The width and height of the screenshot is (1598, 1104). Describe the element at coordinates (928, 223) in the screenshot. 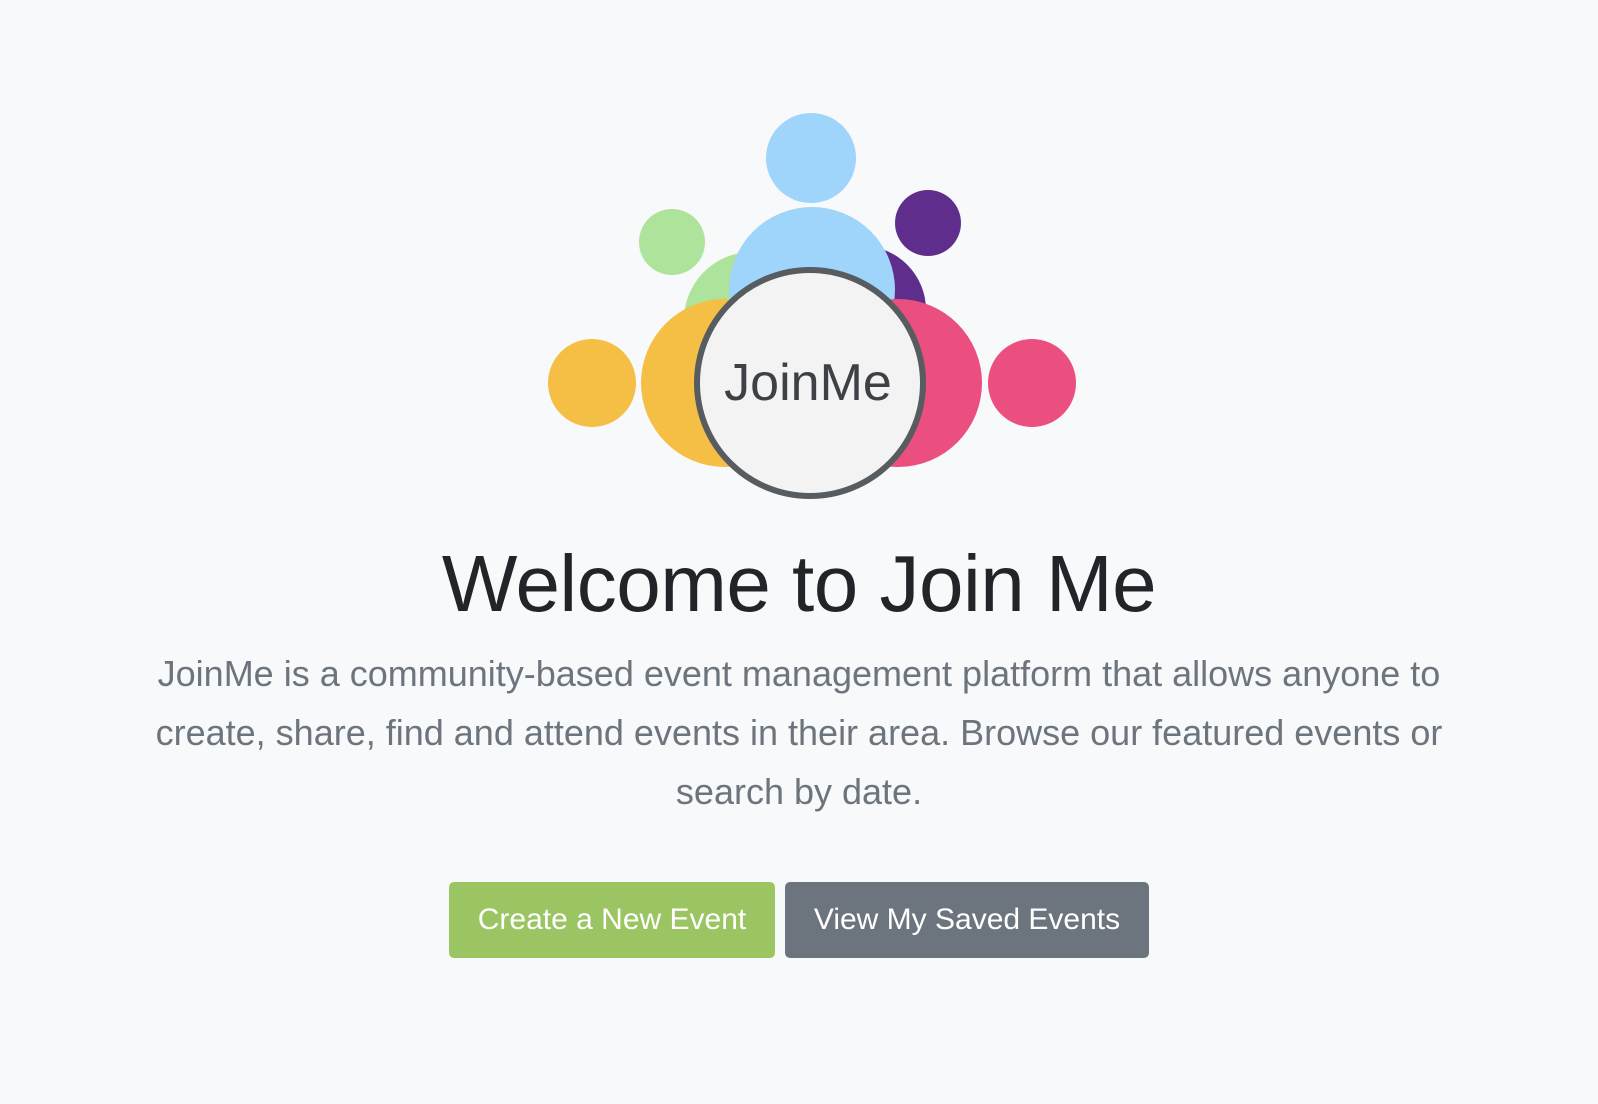

I see `purple-person-head` at that location.